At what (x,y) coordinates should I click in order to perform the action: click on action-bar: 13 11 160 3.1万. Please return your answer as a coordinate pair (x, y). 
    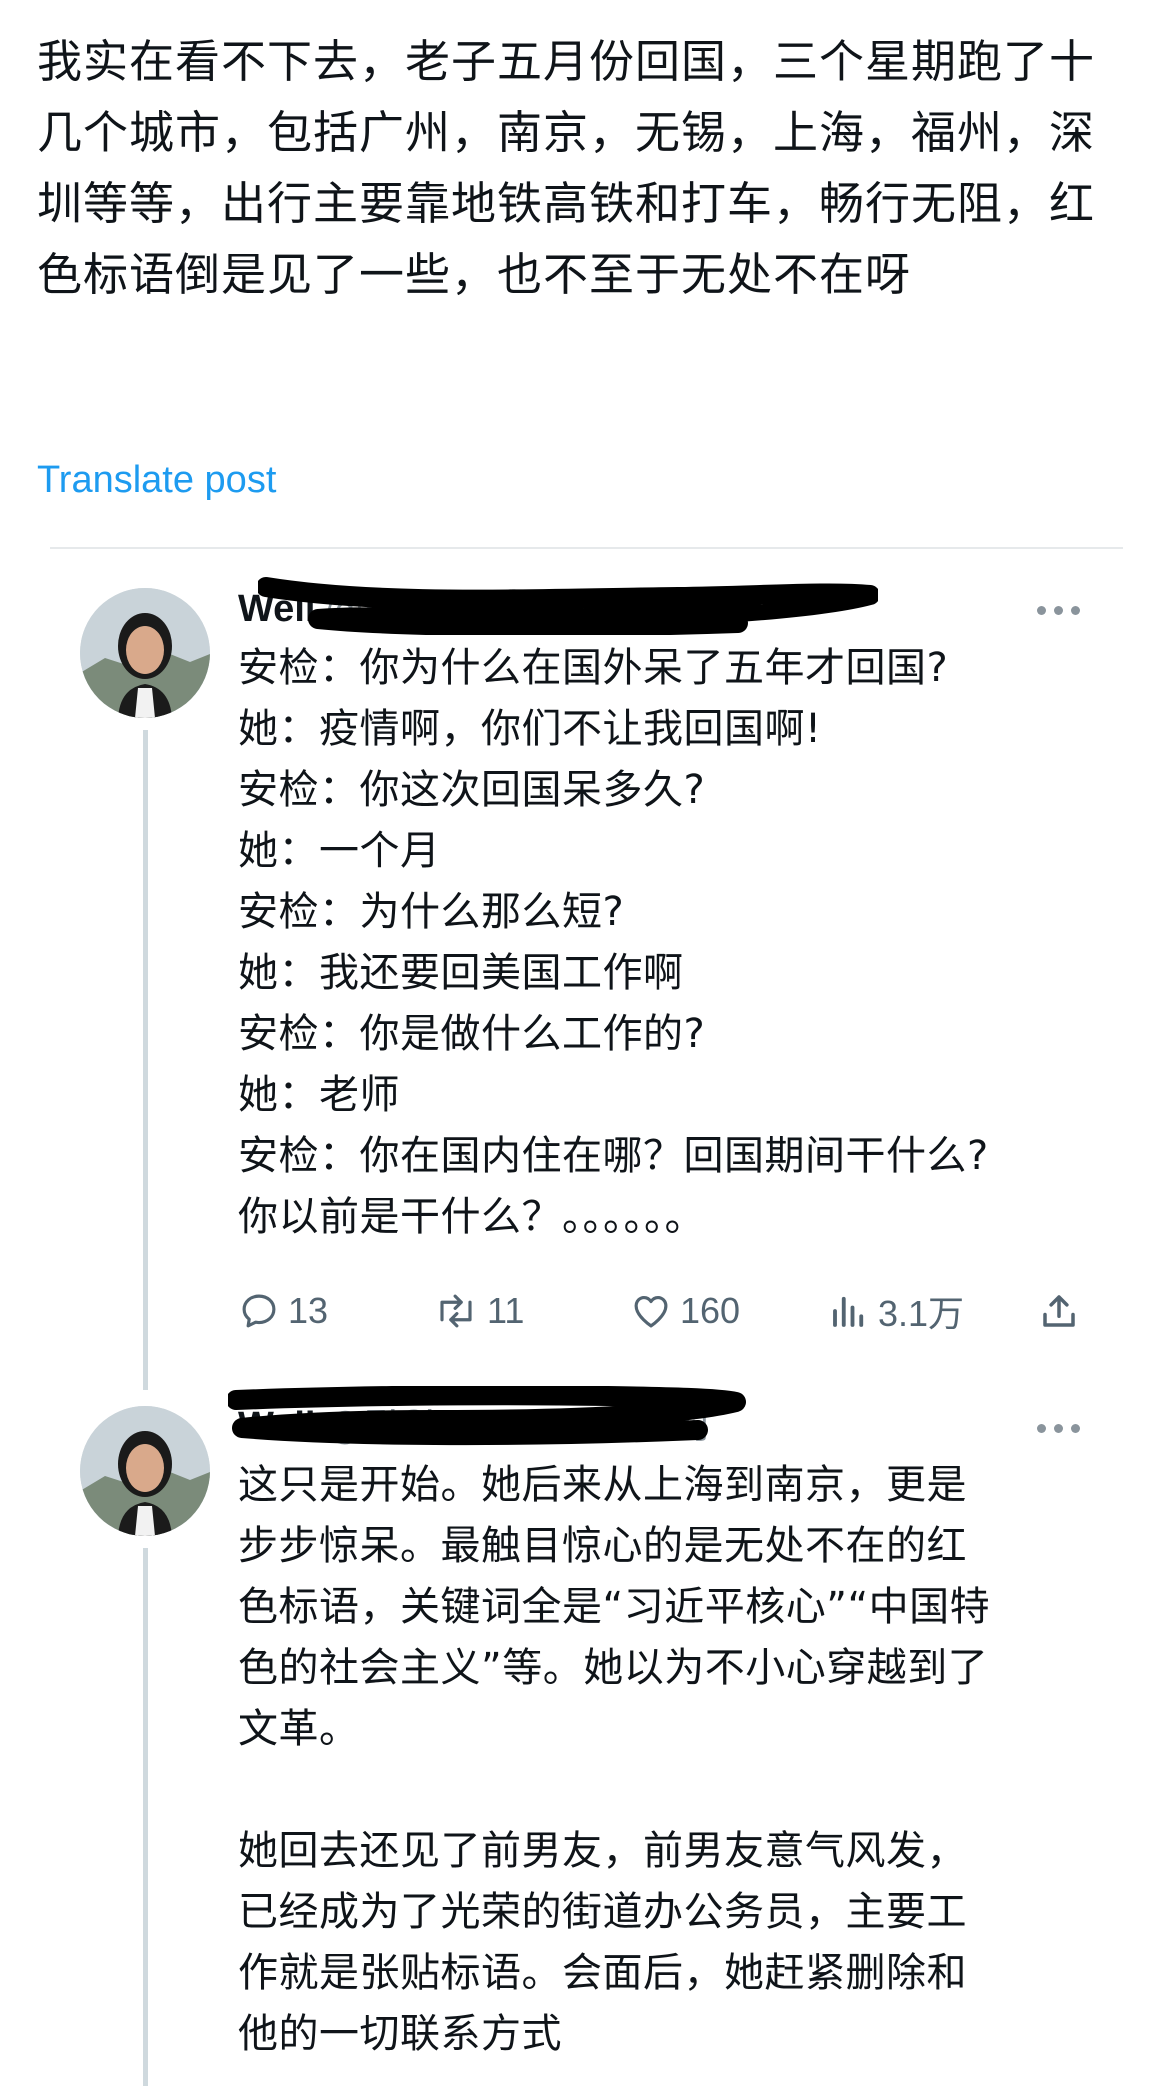
    Looking at the image, I should click on (668, 1311).